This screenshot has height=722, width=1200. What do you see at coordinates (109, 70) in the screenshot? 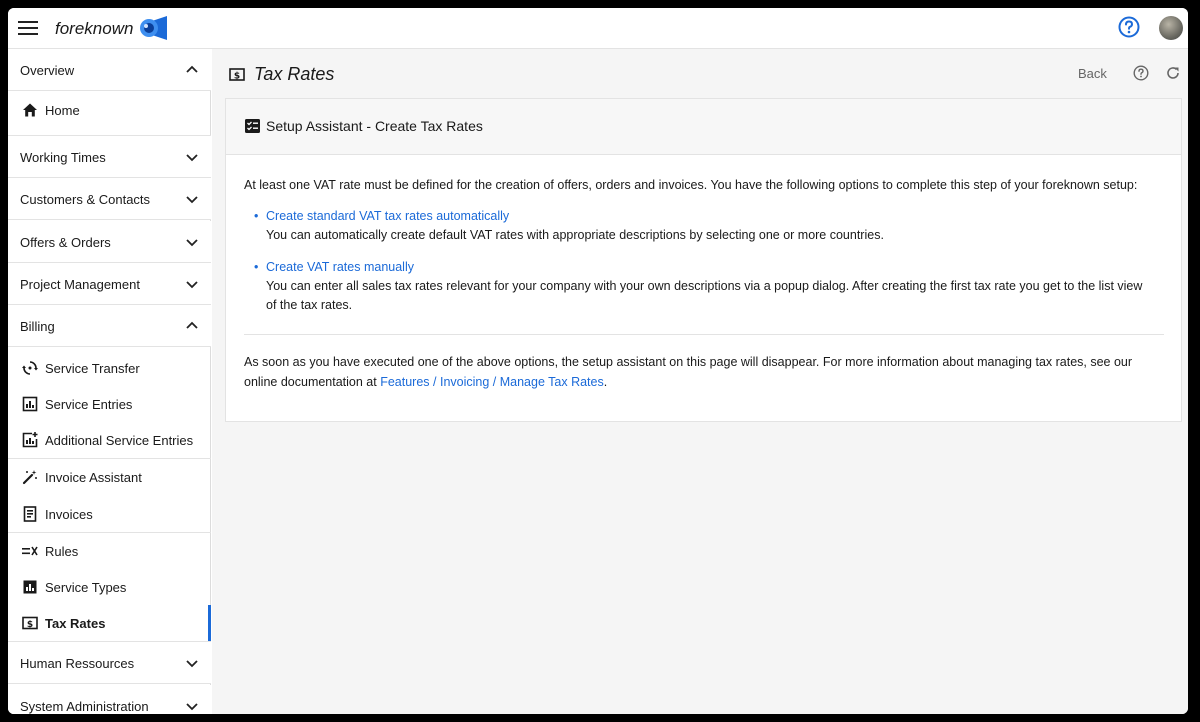
I see `sidebar-group-overview: Overview` at bounding box center [109, 70].